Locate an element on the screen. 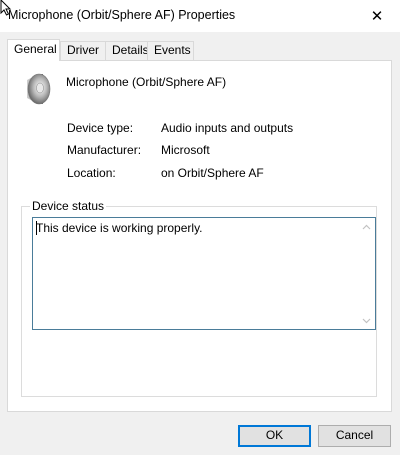 The height and width of the screenshot is (455, 400). speaker-icon is located at coordinates (39, 89).